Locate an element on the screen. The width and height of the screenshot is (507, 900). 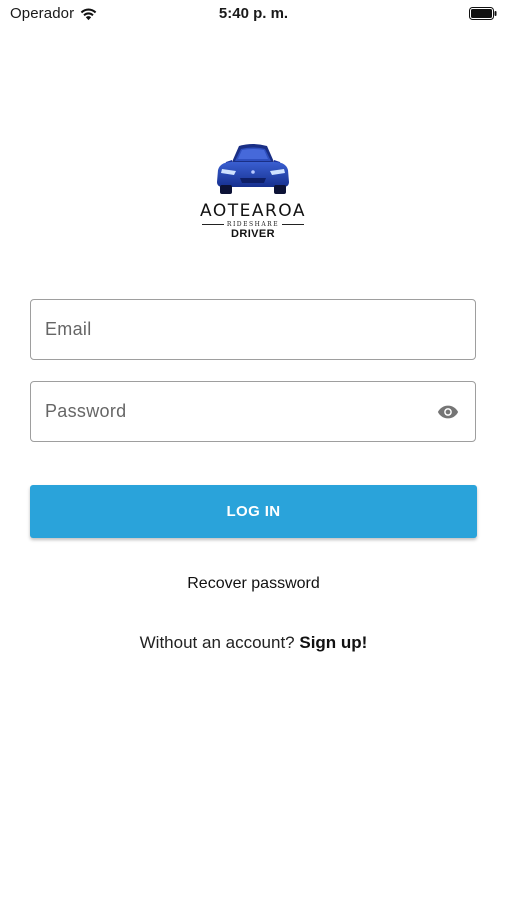
car-logo-icon is located at coordinates (253, 169).